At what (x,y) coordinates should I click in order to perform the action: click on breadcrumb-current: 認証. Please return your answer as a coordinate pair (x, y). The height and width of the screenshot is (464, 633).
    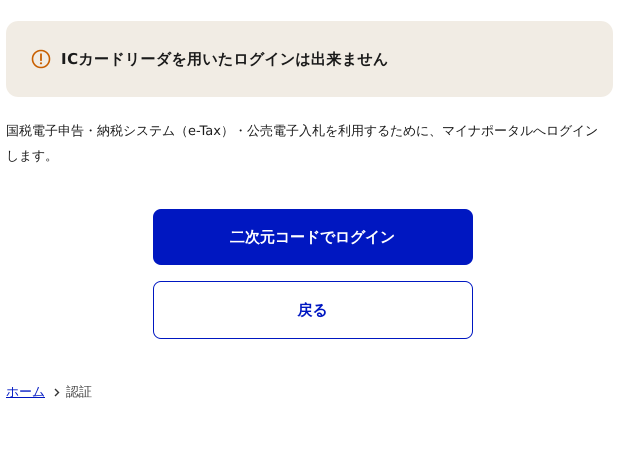
    Looking at the image, I should click on (79, 392).